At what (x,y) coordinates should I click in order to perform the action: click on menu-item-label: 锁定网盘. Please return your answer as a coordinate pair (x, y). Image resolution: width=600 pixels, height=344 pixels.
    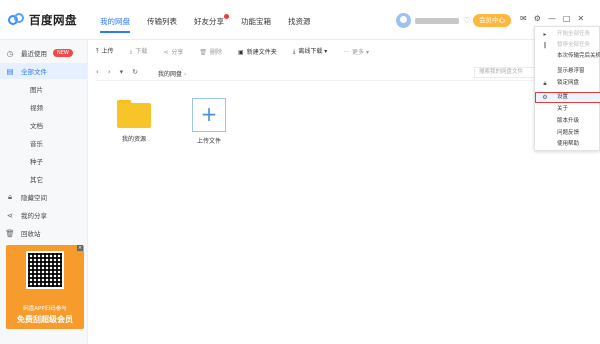
    Looking at the image, I should click on (568, 83).